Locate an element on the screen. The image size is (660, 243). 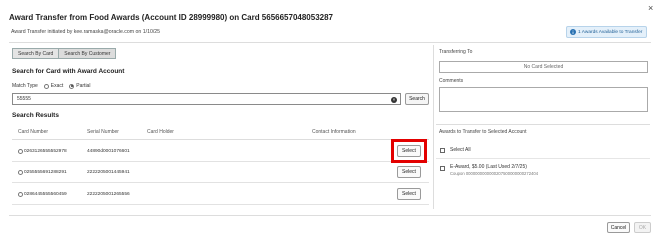
tab-search-by-card: Search By Card is located at coordinates (36, 53).